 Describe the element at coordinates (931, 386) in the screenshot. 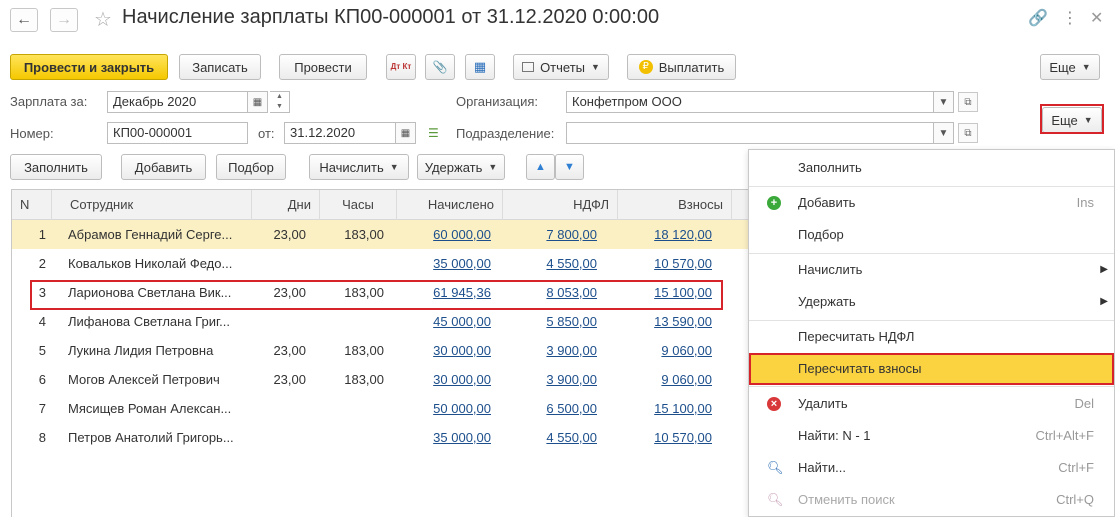

I see `menu-separator` at that location.